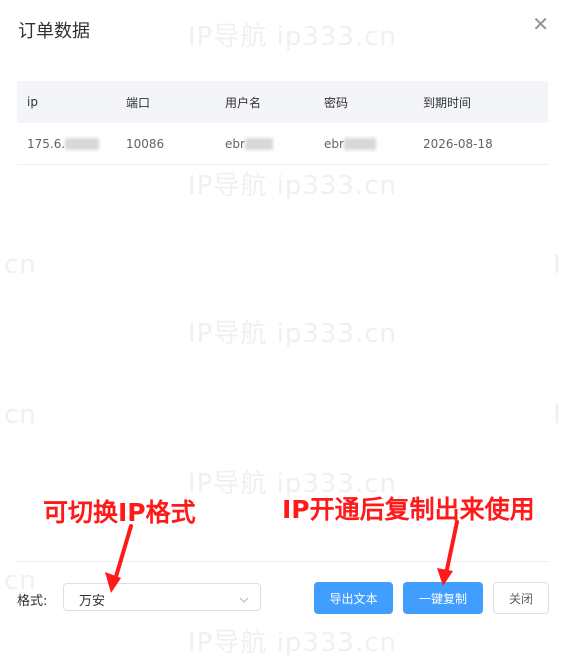 This screenshot has height=659, width=565. Describe the element at coordinates (451, 548) in the screenshot. I see `arrow-line-copy` at that location.